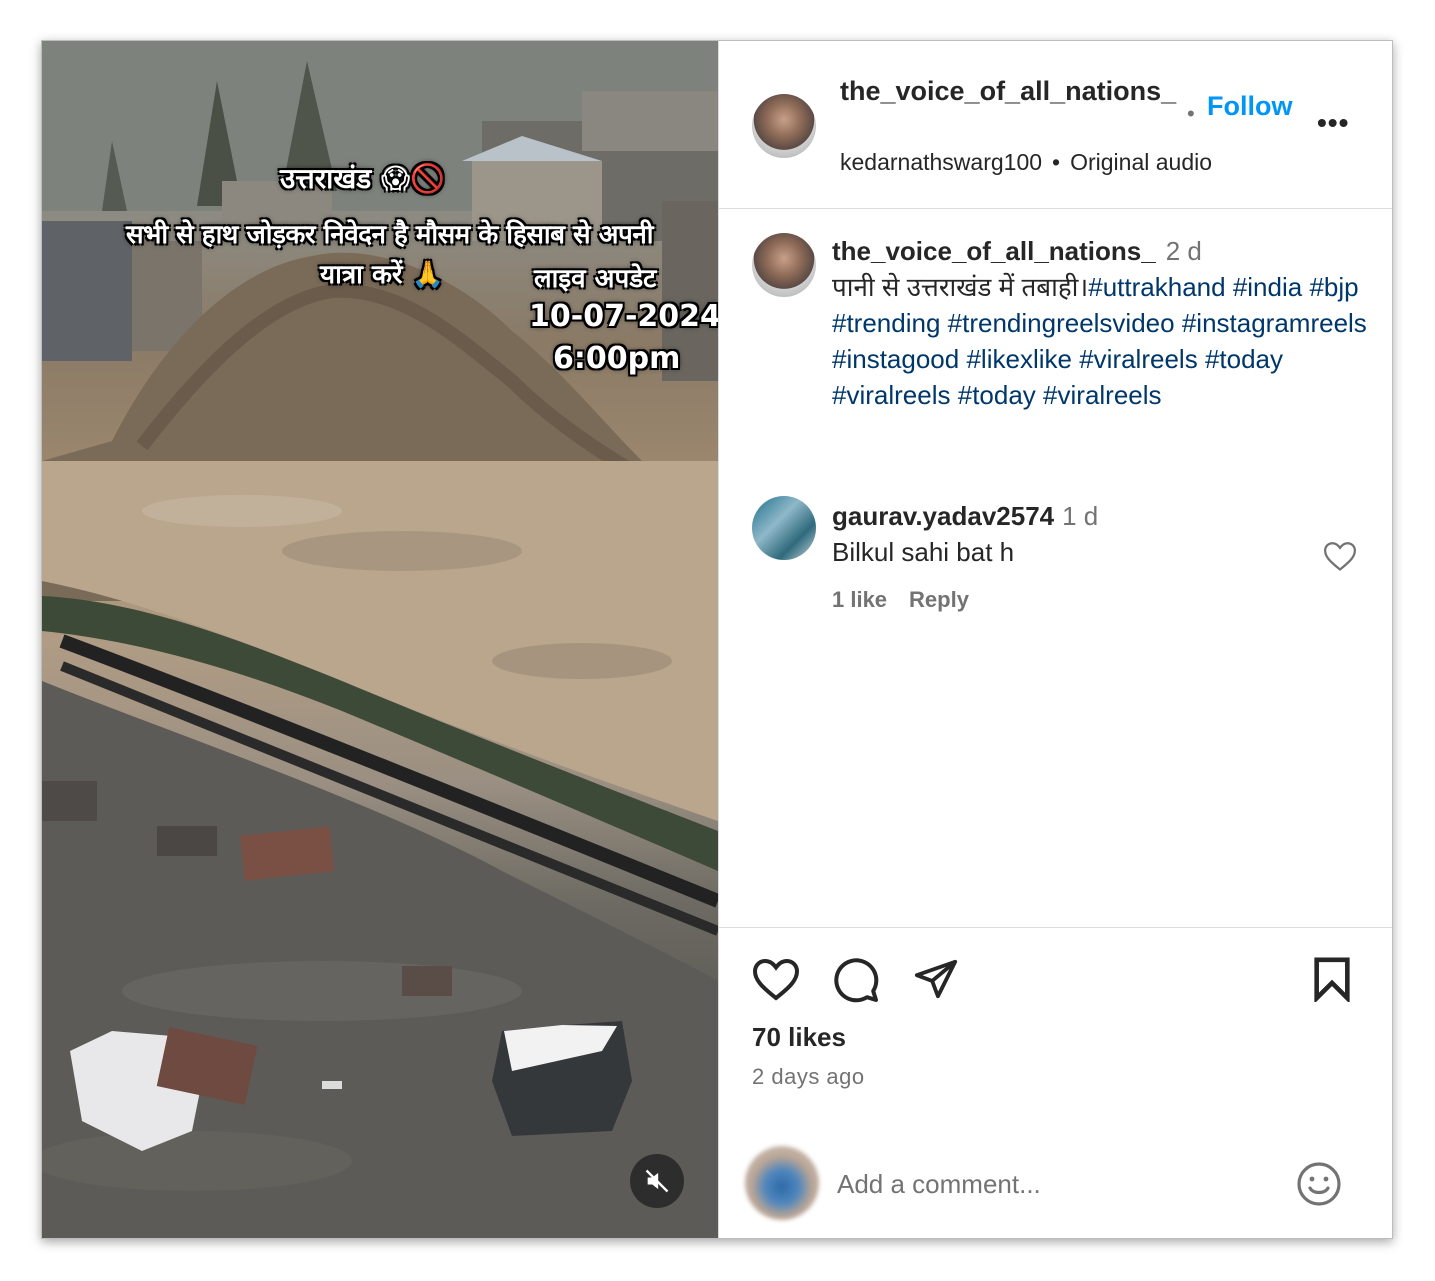 Image resolution: width=1435 pixels, height=1281 pixels. What do you see at coordinates (1183, 251) in the screenshot?
I see `caption-time: 2 d` at bounding box center [1183, 251].